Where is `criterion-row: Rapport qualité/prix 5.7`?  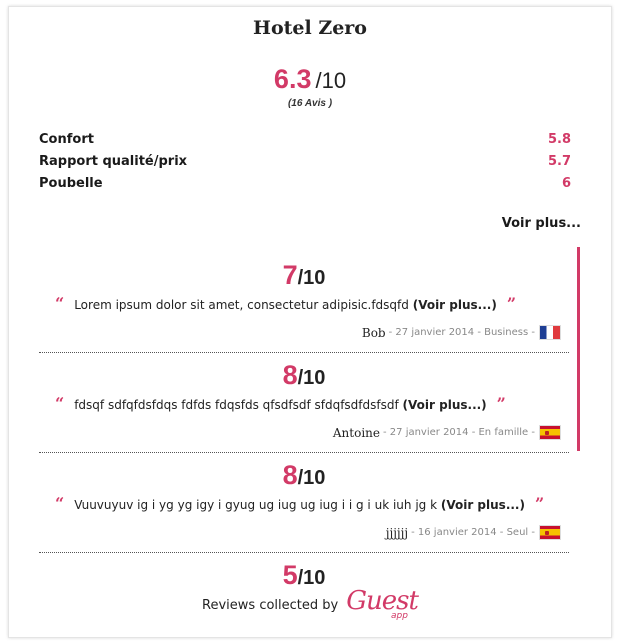
criterion-row: Rapport qualité/prix 5.7 is located at coordinates (305, 161).